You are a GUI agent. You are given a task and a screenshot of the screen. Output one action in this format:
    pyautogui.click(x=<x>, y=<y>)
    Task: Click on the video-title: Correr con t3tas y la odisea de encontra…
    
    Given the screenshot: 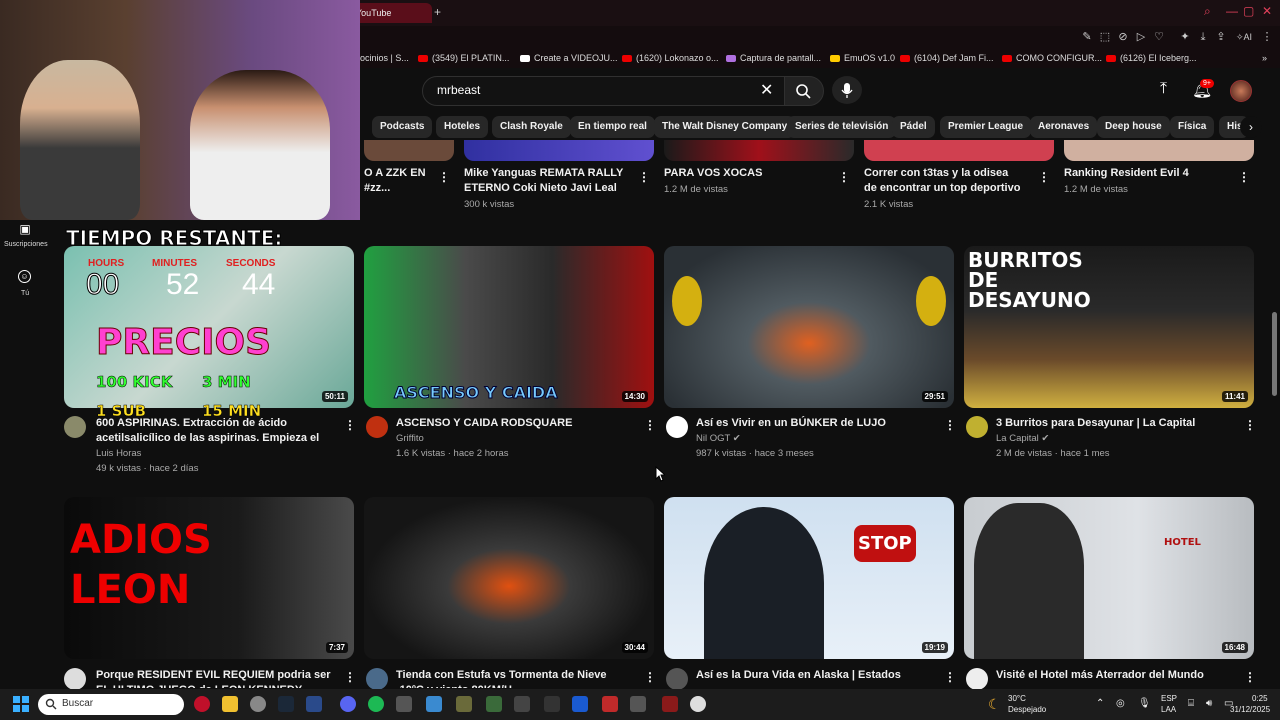 What is the action you would take?
    pyautogui.click(x=944, y=181)
    